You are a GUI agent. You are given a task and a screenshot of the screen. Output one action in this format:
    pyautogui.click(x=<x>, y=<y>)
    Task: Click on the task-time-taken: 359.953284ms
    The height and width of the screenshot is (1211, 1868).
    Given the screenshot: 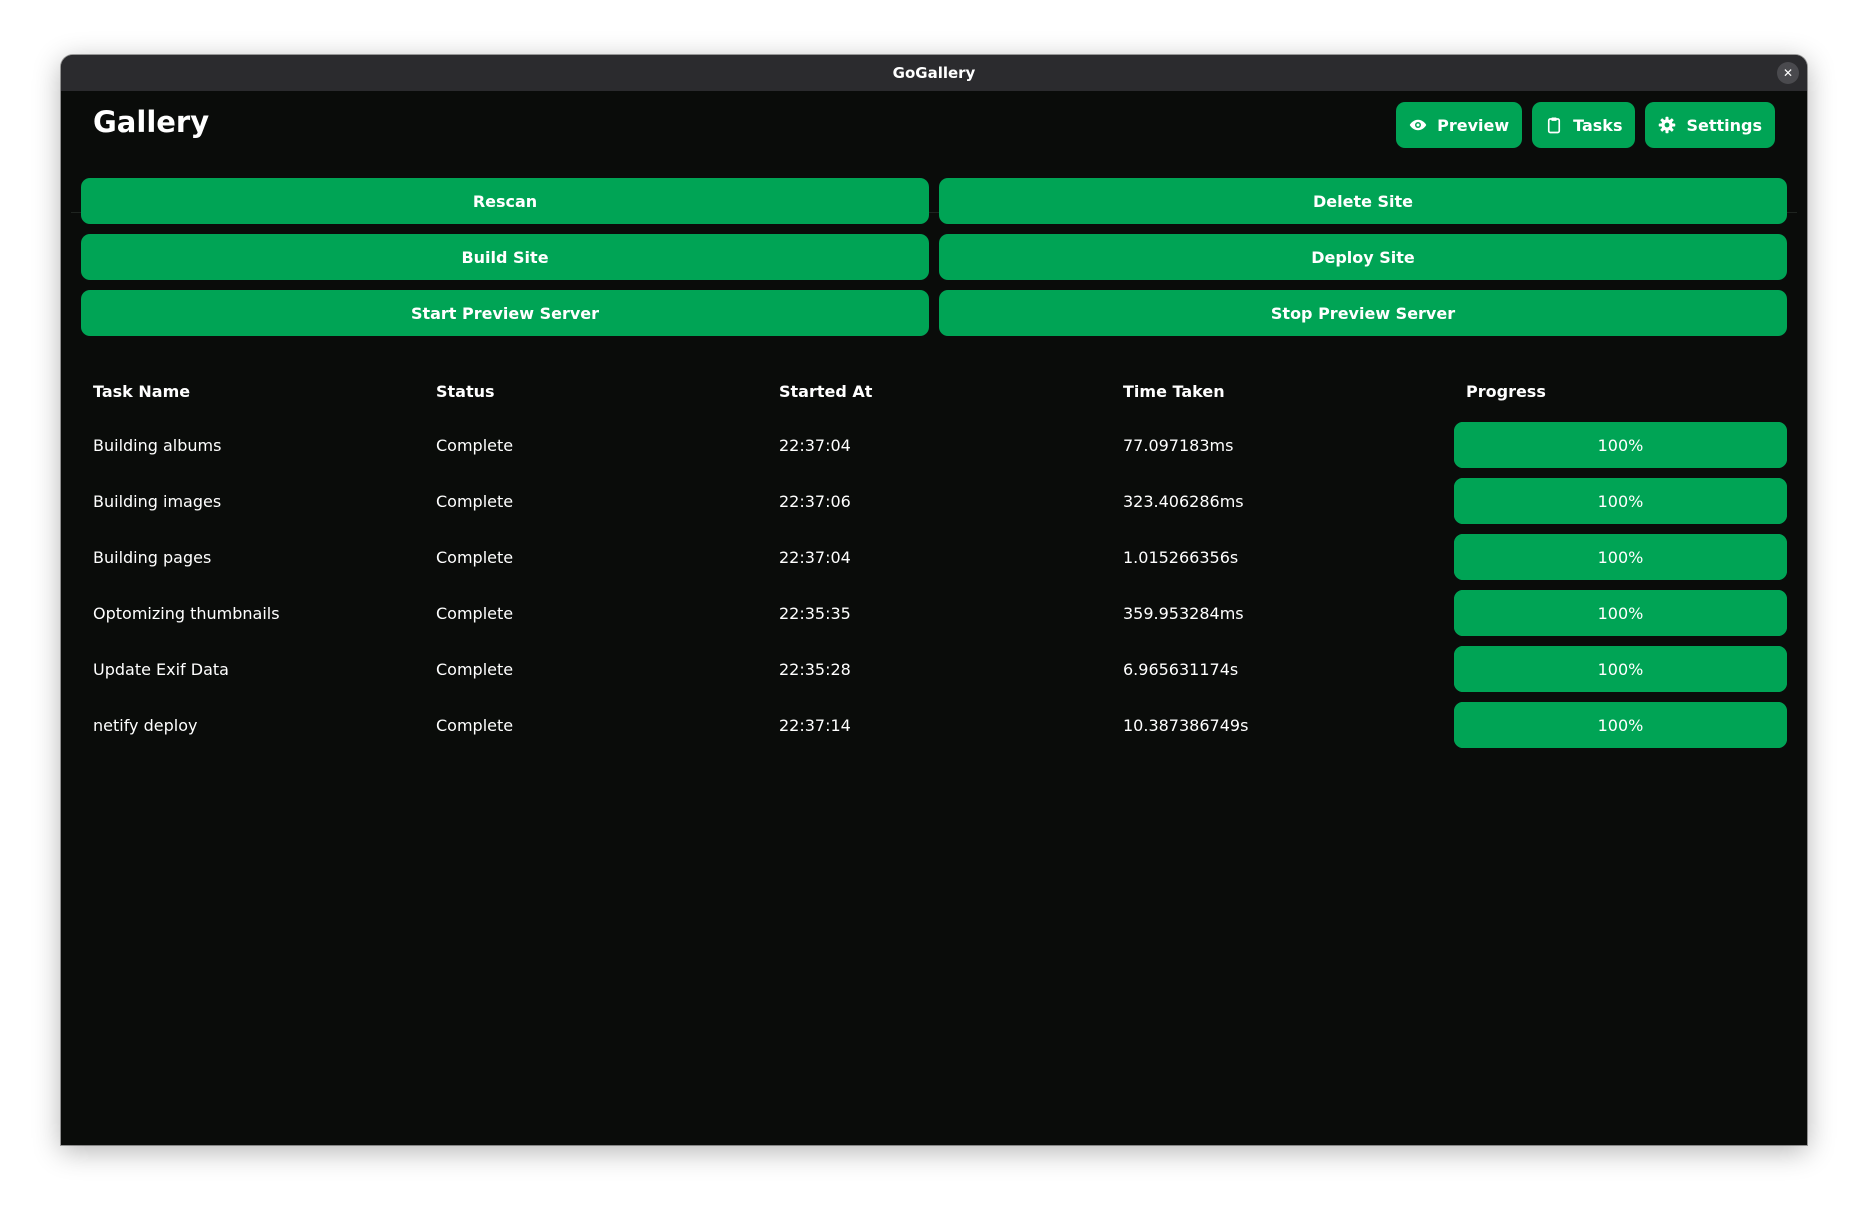 What is the action you would take?
    pyautogui.click(x=1183, y=613)
    